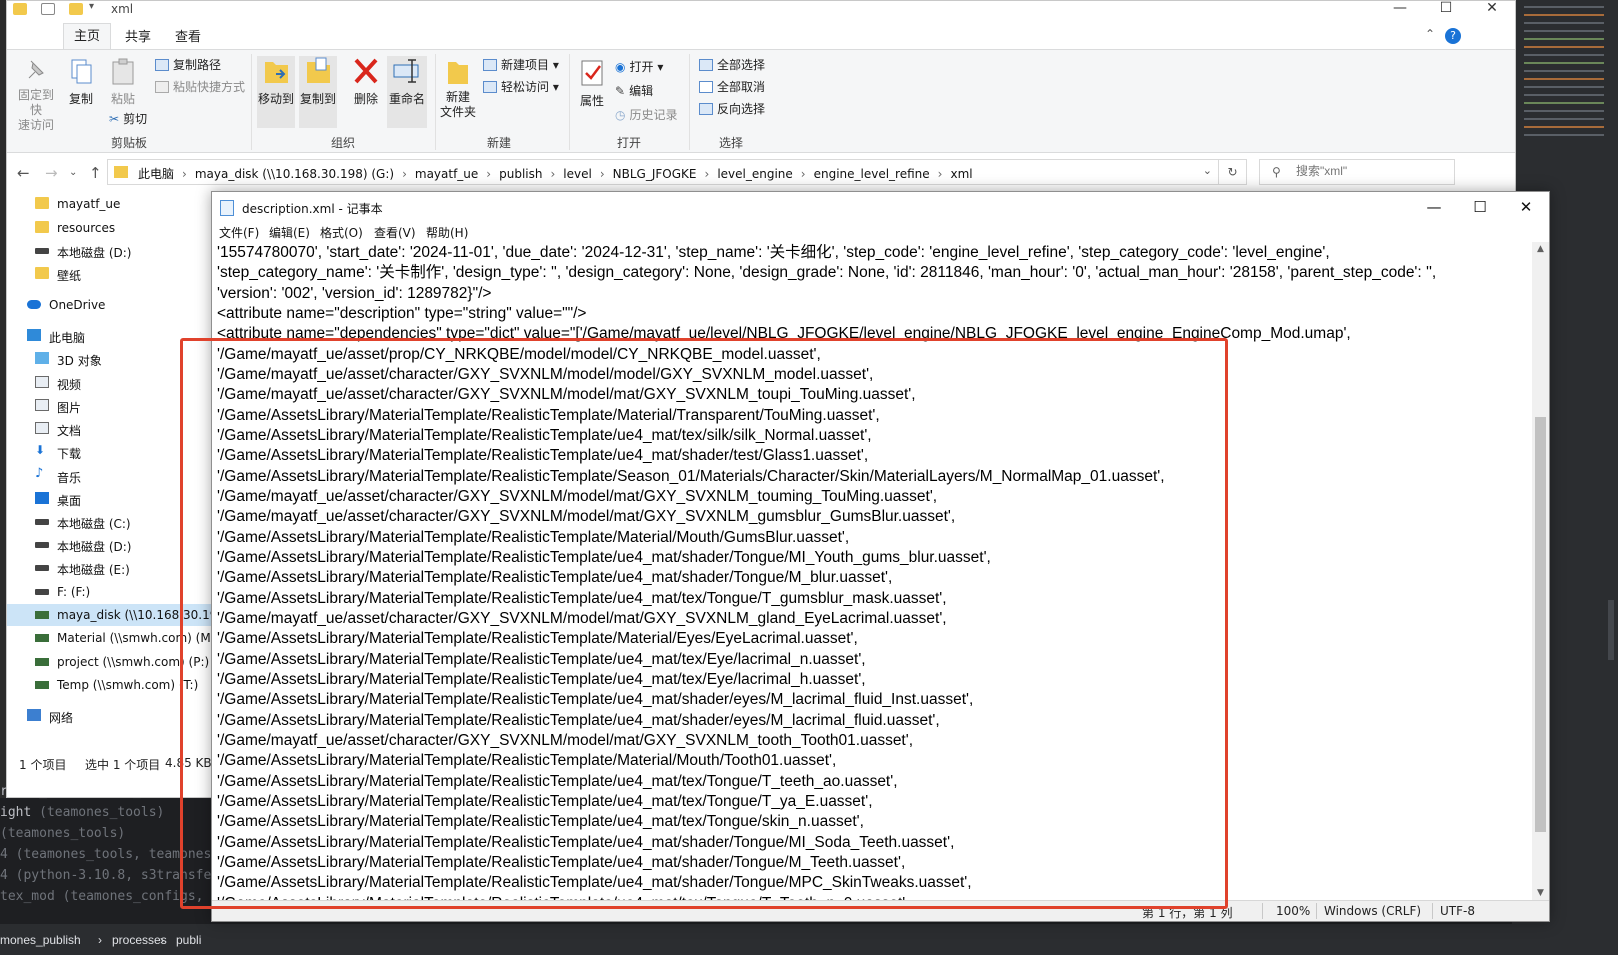 The height and width of the screenshot is (955, 1618). What do you see at coordinates (521, 64) in the screenshot?
I see `new-item-button: 新建项目 ▾` at bounding box center [521, 64].